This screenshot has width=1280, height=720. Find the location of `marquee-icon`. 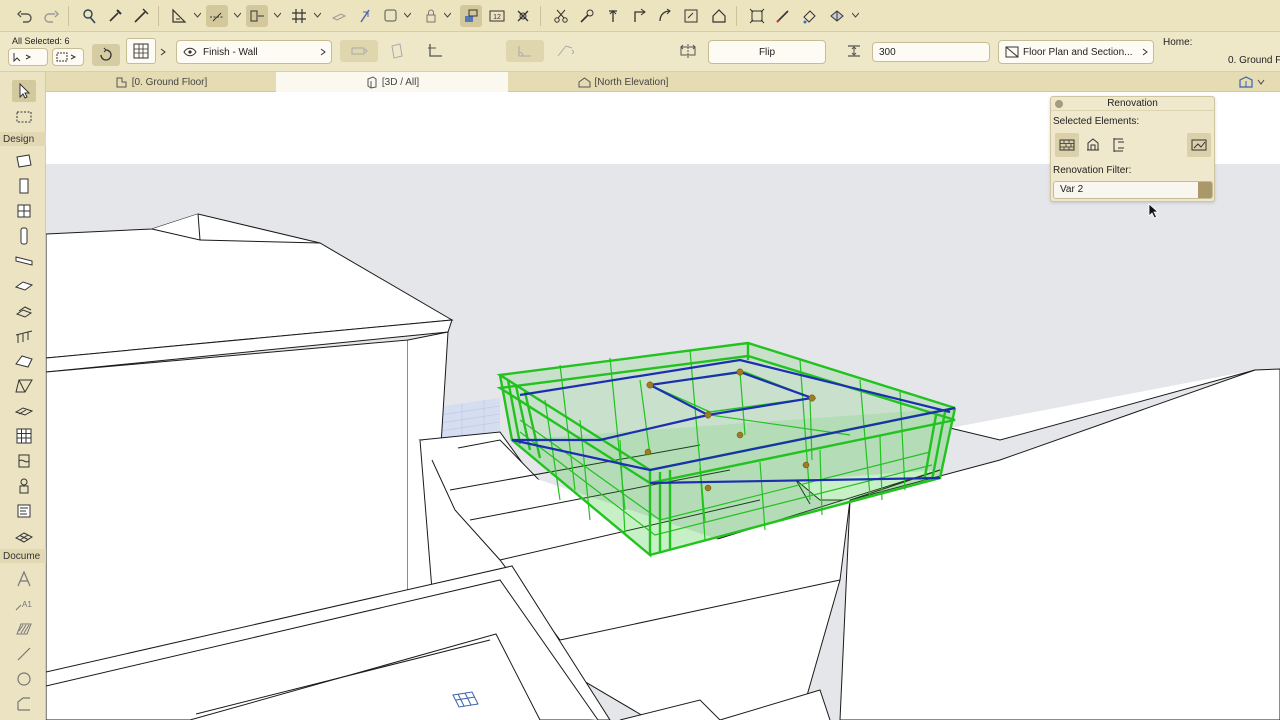

marquee-icon is located at coordinates (24, 117).